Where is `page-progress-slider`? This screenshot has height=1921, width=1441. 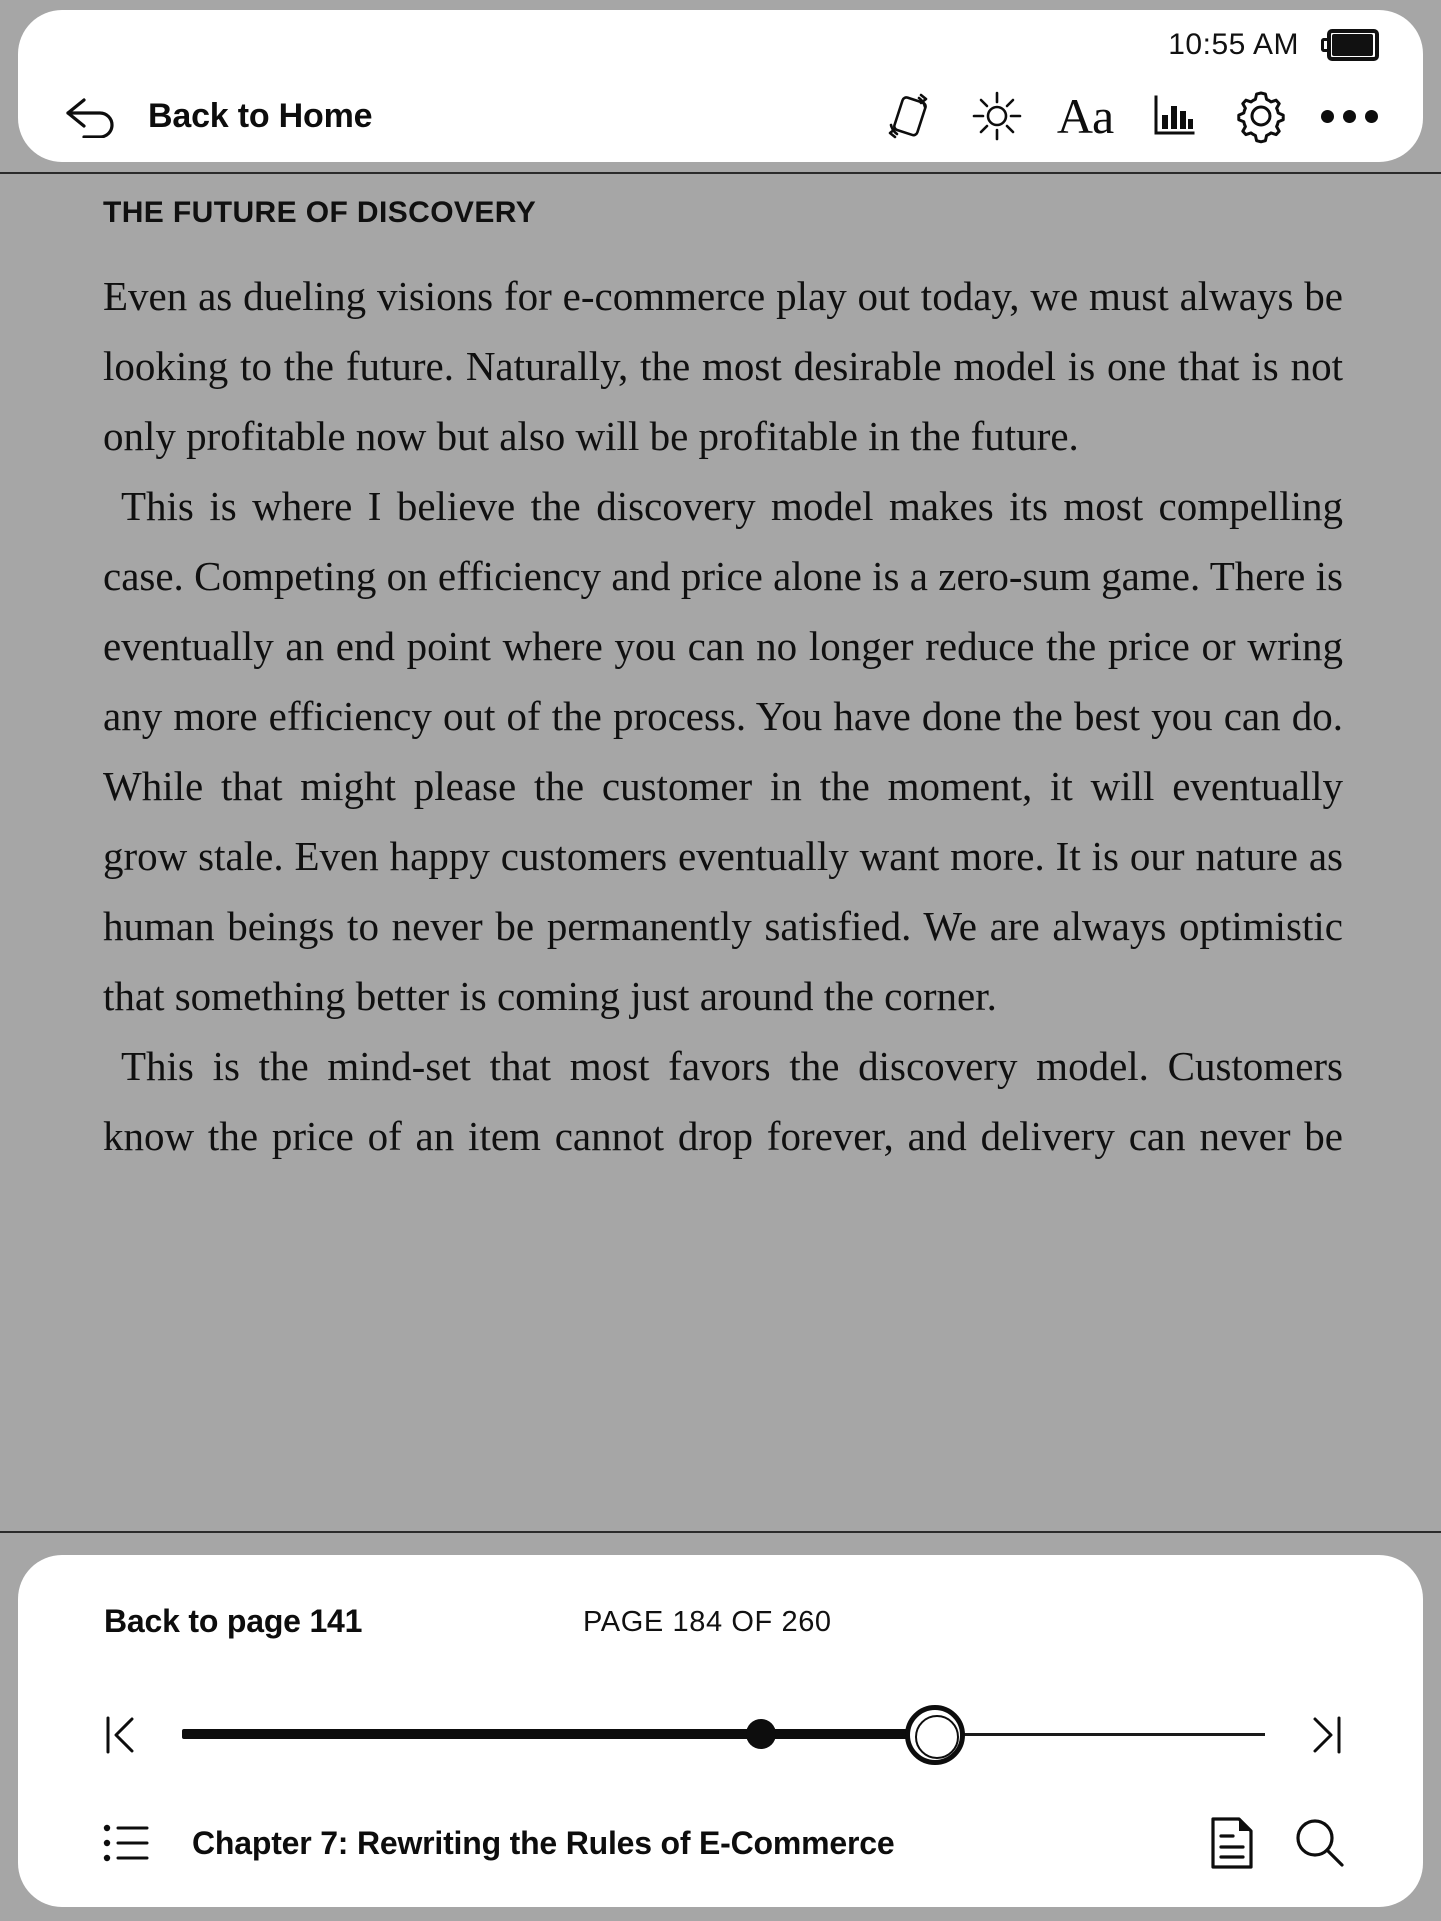
page-progress-slider is located at coordinates (723, 1735).